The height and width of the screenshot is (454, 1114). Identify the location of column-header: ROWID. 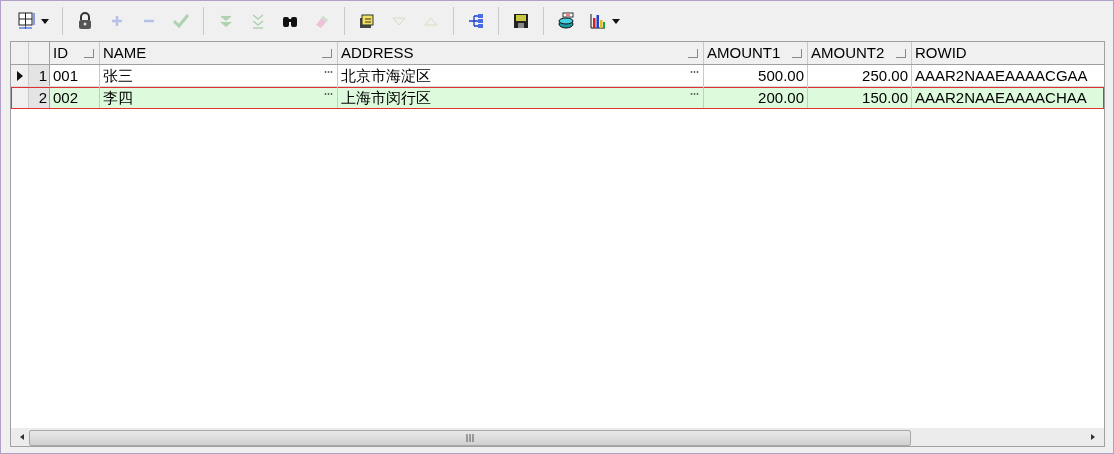
(1008, 53).